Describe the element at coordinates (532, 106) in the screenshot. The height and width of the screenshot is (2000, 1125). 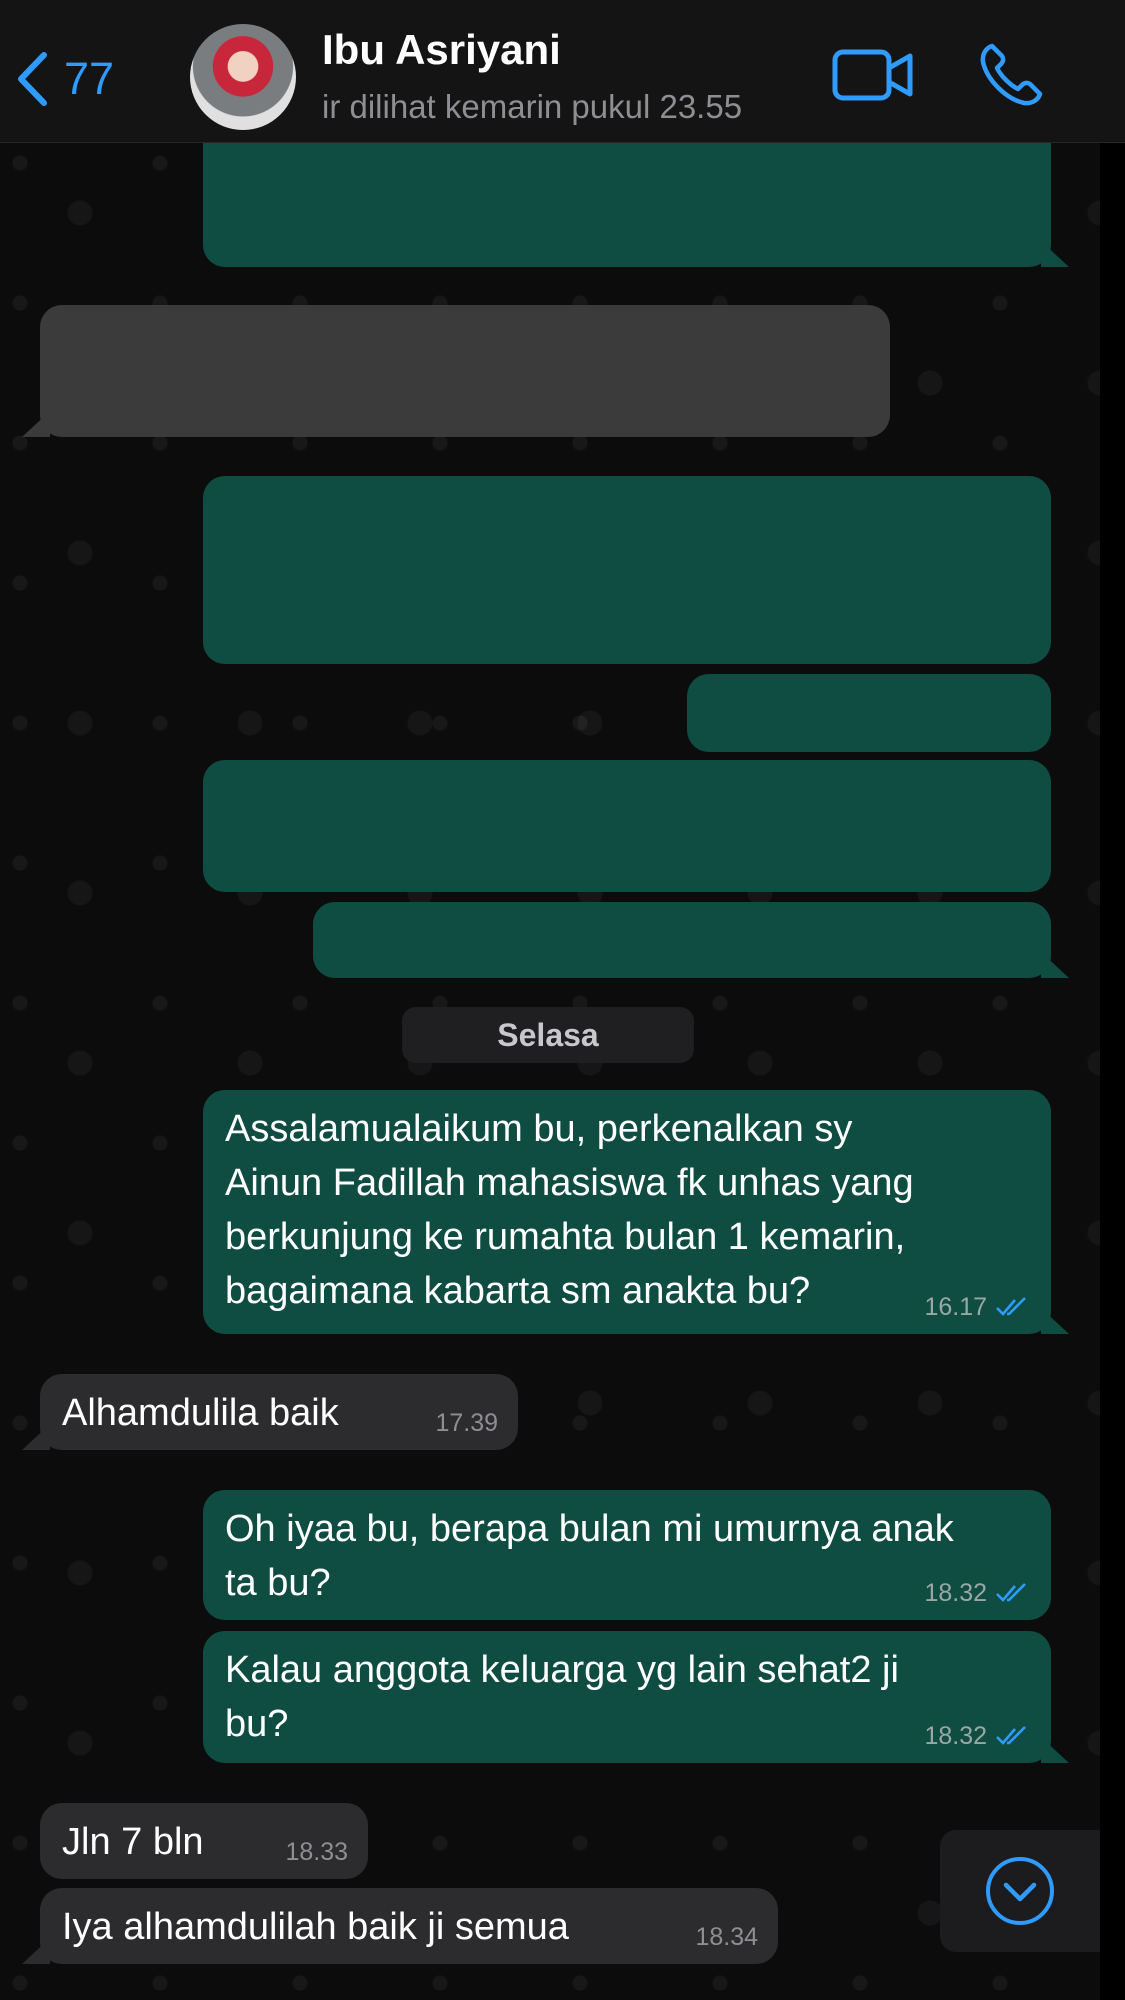
I see `last-seen-status: ir dilihat kemarin pukul 23.55` at that location.